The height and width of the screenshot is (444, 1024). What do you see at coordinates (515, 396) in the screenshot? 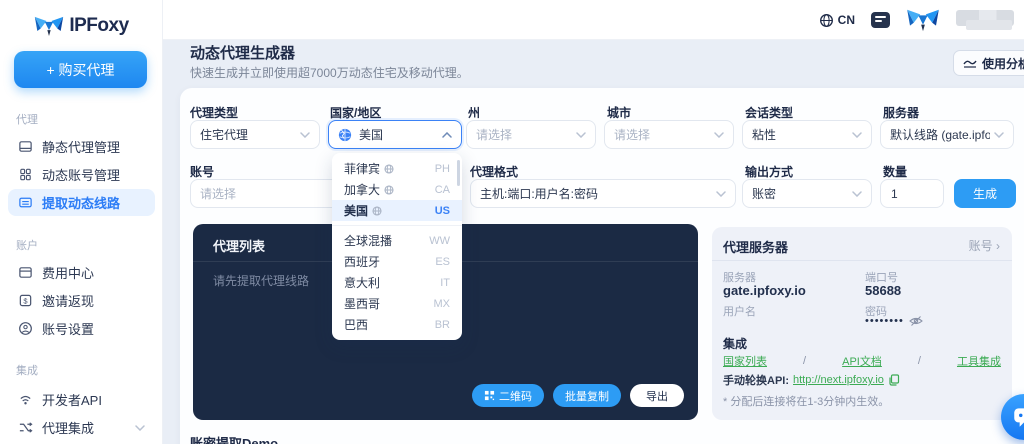
I see `qr-code-label: 二维码` at bounding box center [515, 396].